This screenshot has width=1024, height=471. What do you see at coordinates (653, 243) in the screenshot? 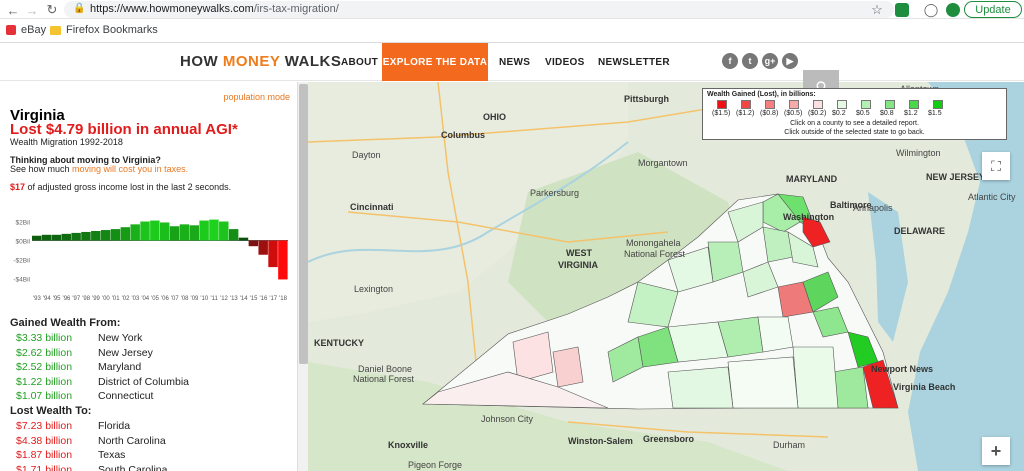
I see `map-place-label: Monongahela` at bounding box center [653, 243].